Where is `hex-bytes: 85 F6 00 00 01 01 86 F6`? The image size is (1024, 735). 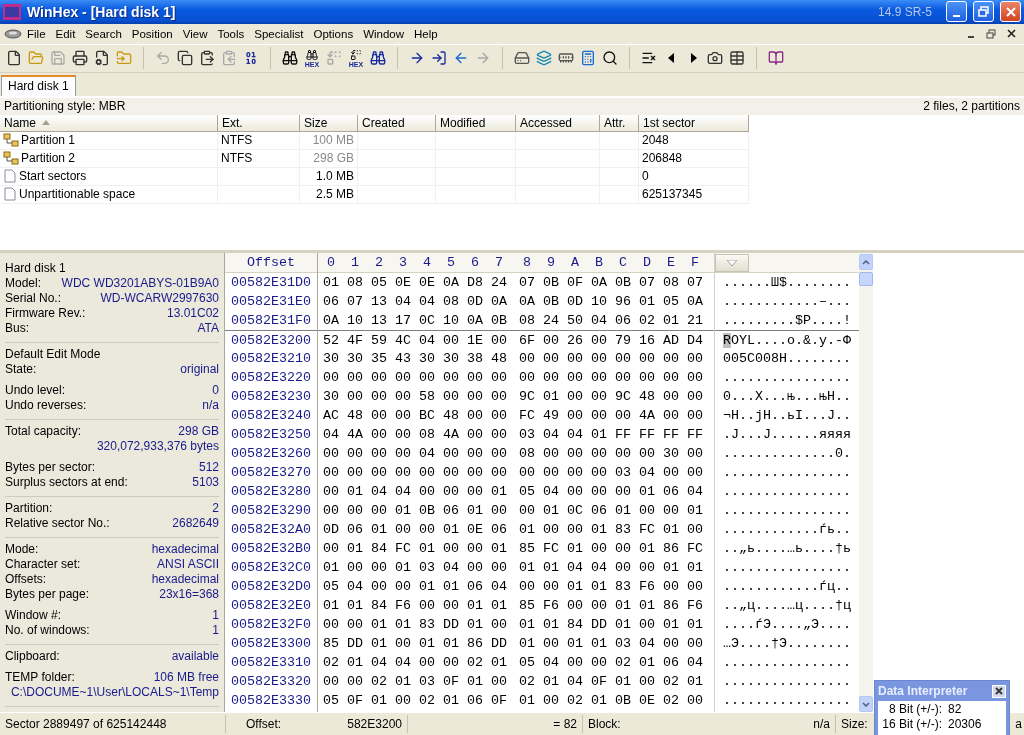
hex-bytes: 85 F6 00 00 01 01 86 F6 is located at coordinates (610, 606).